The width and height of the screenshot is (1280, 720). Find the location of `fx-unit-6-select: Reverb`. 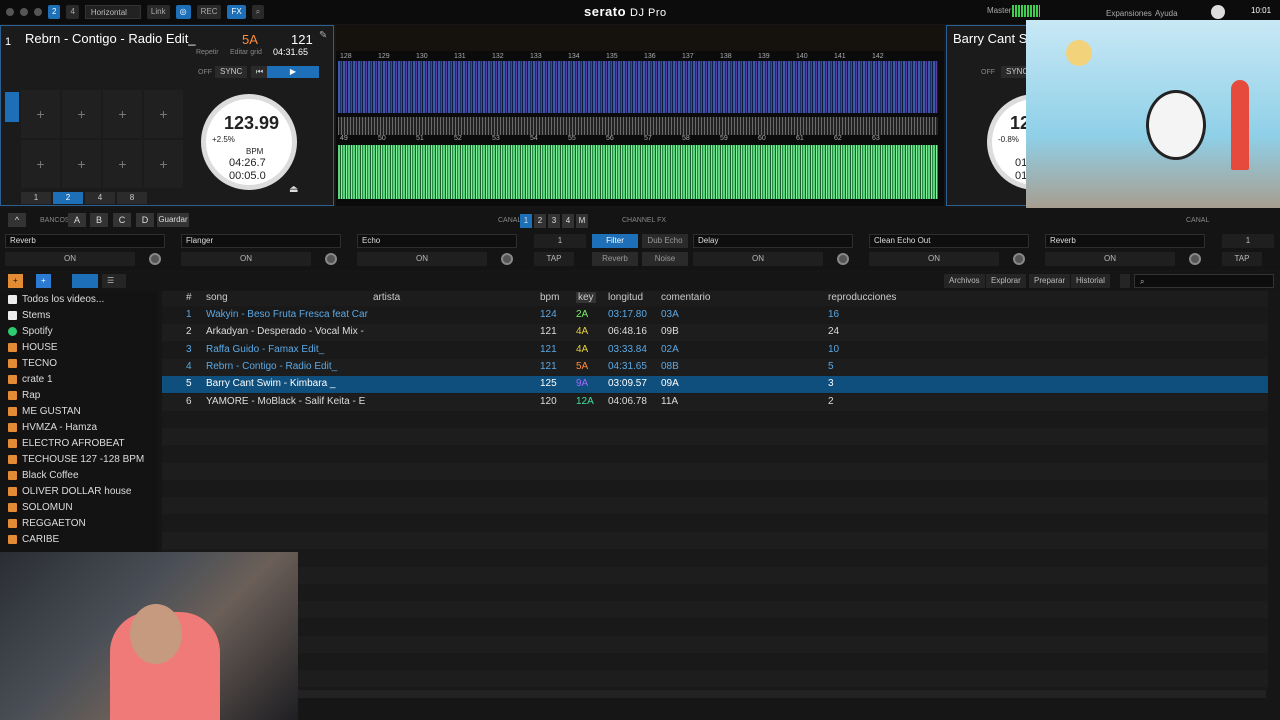

fx-unit-6-select: Reverb is located at coordinates (1125, 241).